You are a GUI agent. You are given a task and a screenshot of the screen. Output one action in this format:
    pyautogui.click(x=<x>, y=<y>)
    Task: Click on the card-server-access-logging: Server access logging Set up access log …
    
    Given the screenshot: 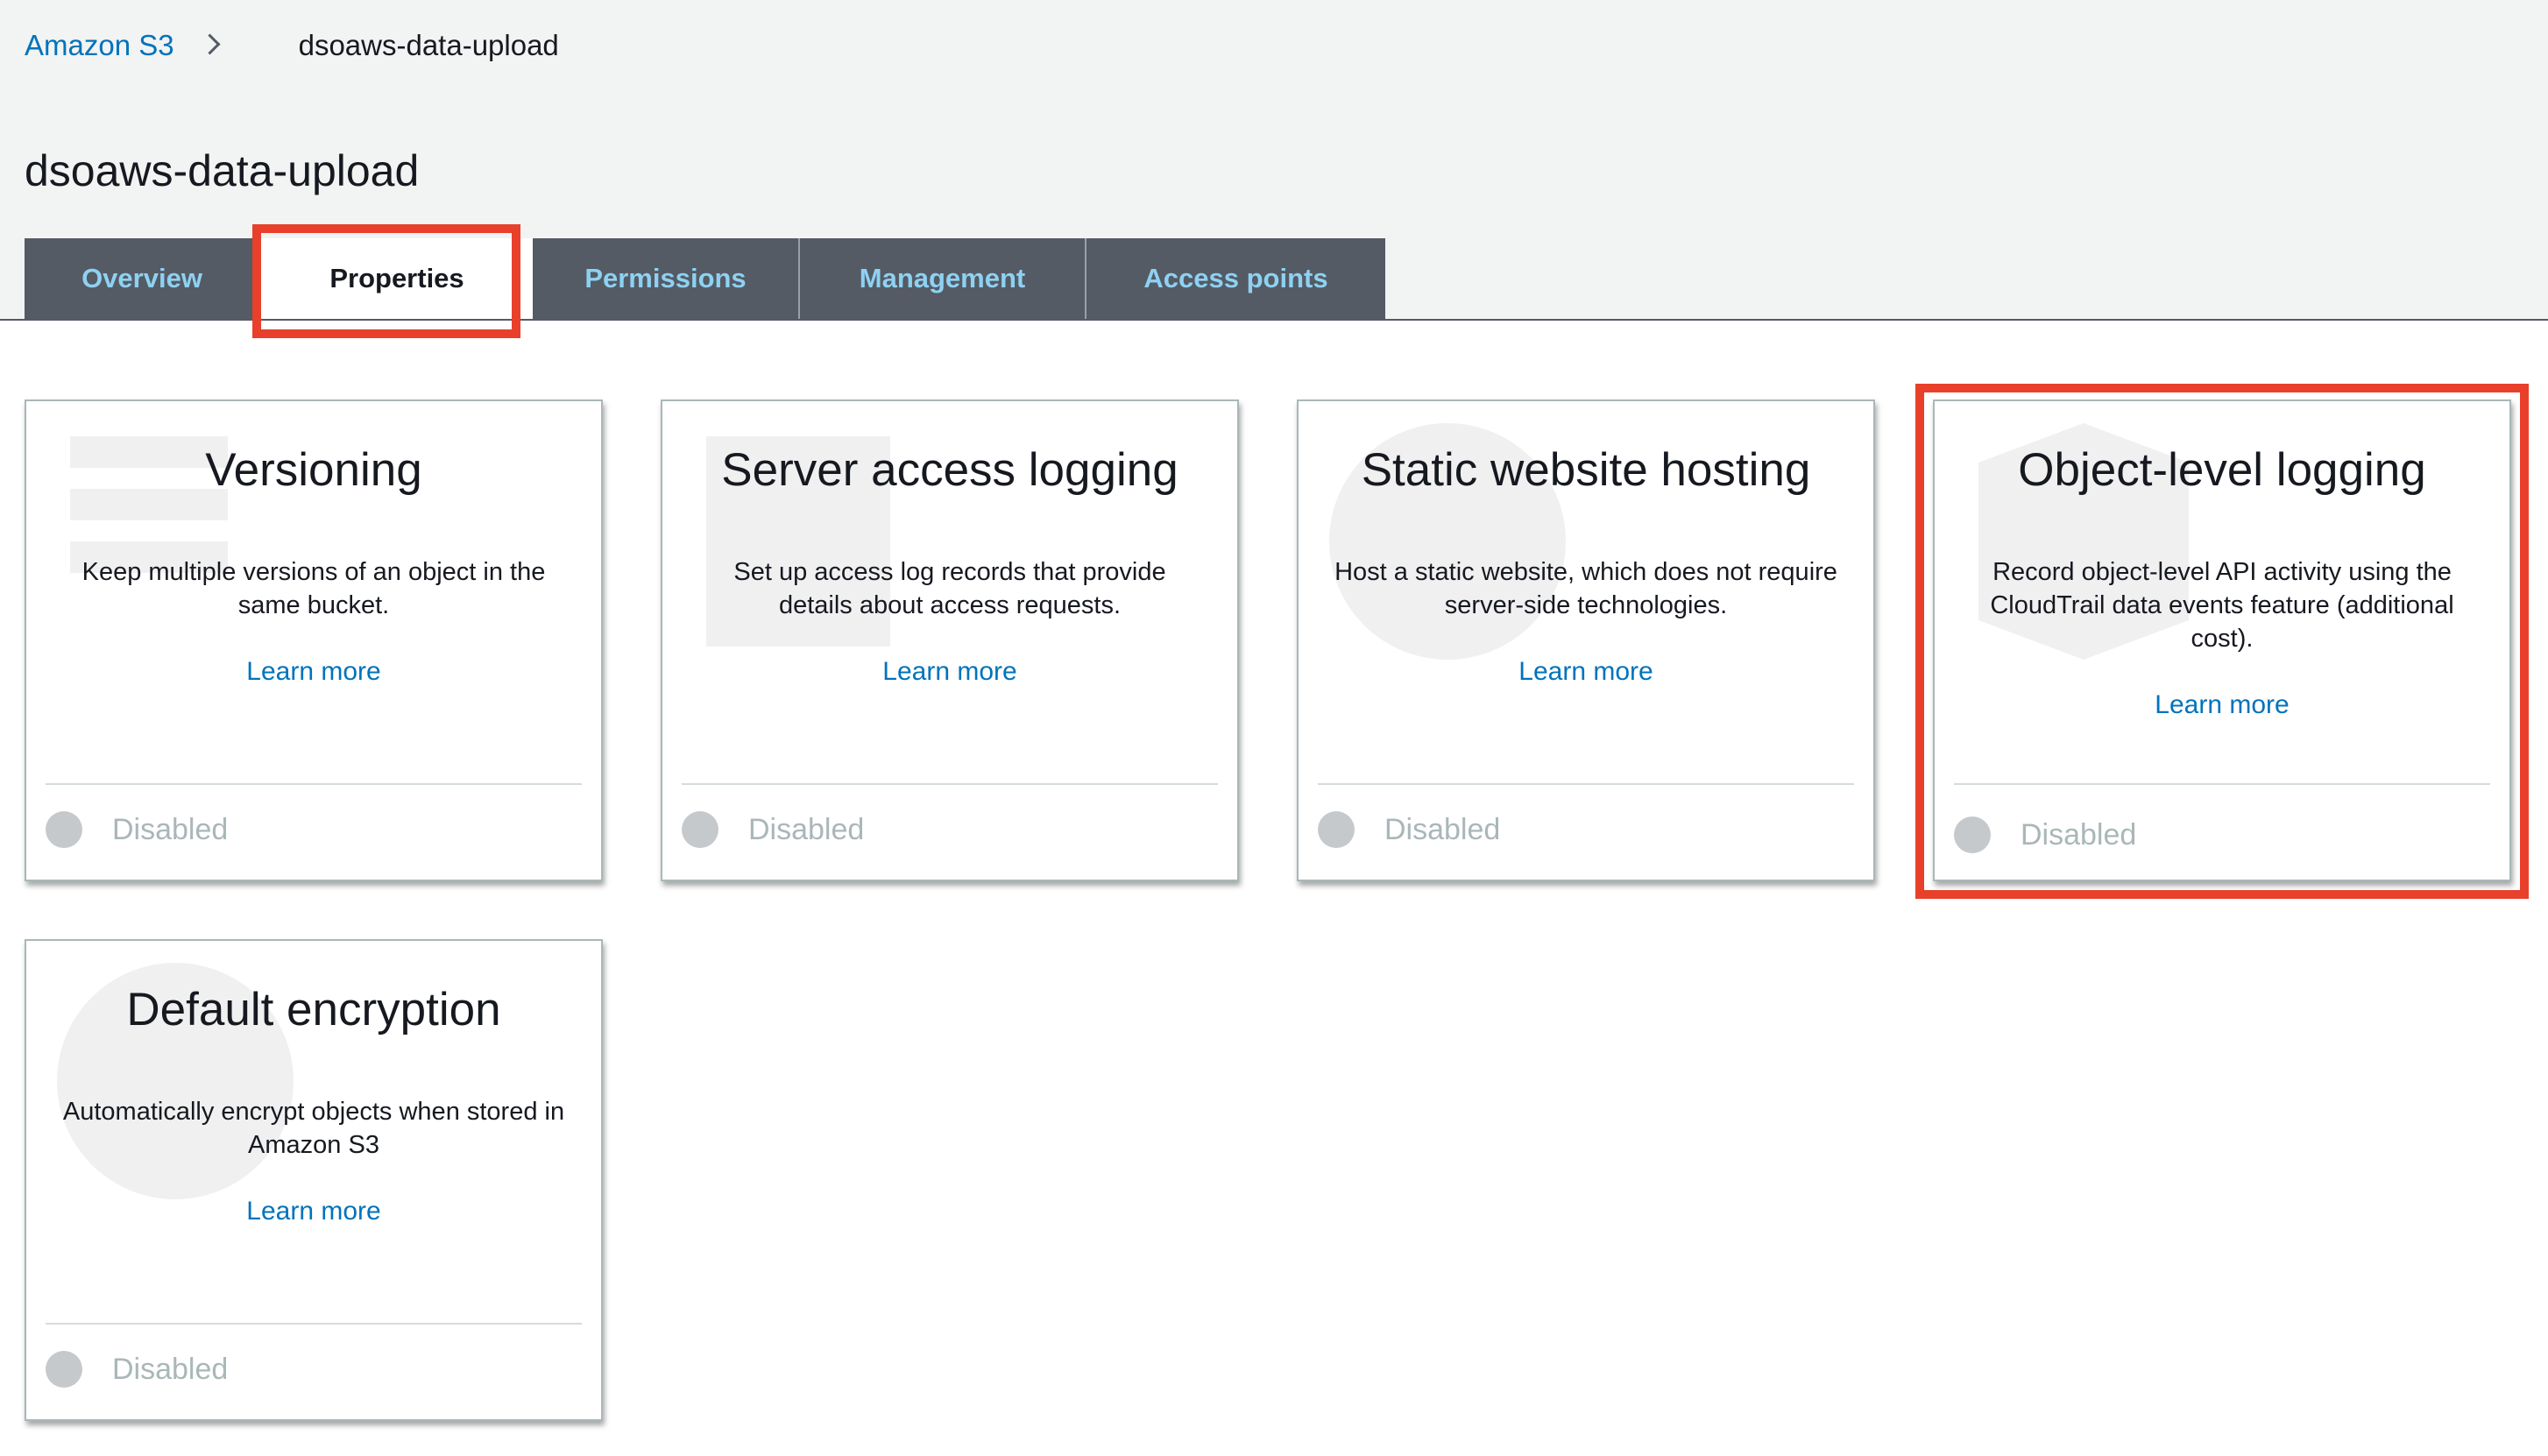 What is the action you would take?
    pyautogui.click(x=950, y=640)
    